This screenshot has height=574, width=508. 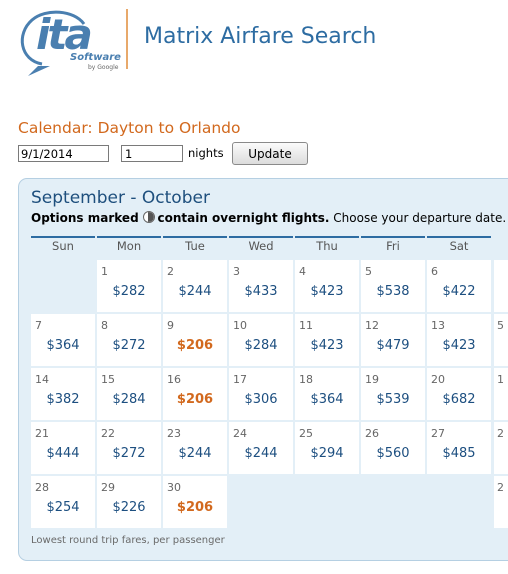 What do you see at coordinates (129, 291) in the screenshot?
I see `fare-price-link: $282` at bounding box center [129, 291].